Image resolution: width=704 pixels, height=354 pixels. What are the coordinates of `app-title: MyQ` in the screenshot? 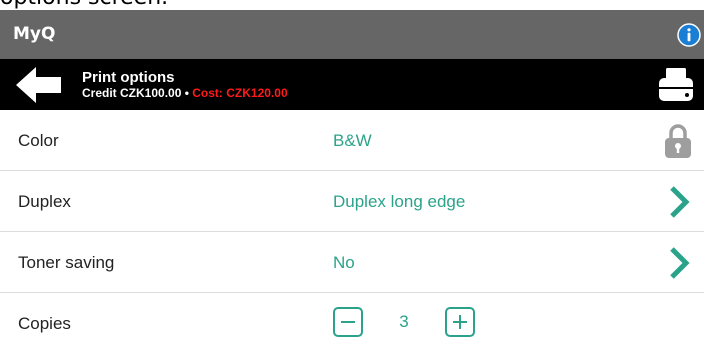 It's located at (34, 34).